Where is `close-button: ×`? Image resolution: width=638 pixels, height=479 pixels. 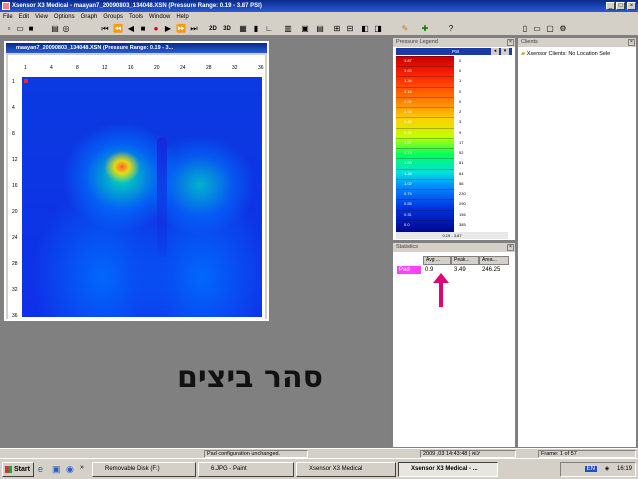
close-button: × is located at coordinates (631, 6).